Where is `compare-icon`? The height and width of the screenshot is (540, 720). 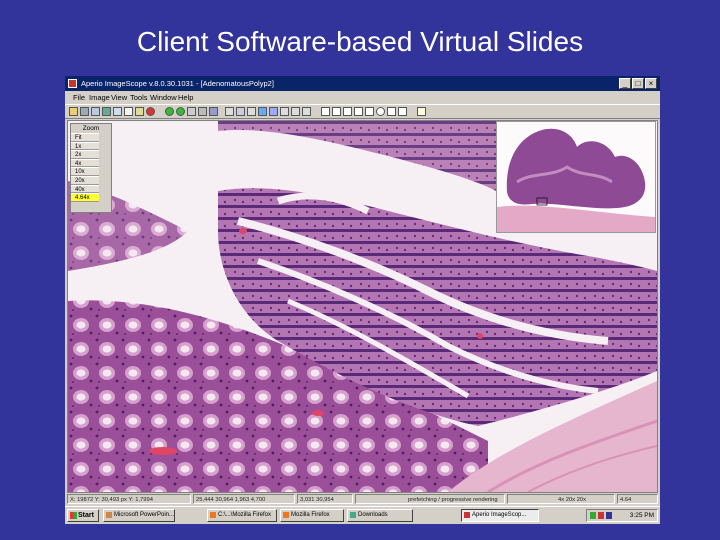
compare-icon is located at coordinates (273, 111).